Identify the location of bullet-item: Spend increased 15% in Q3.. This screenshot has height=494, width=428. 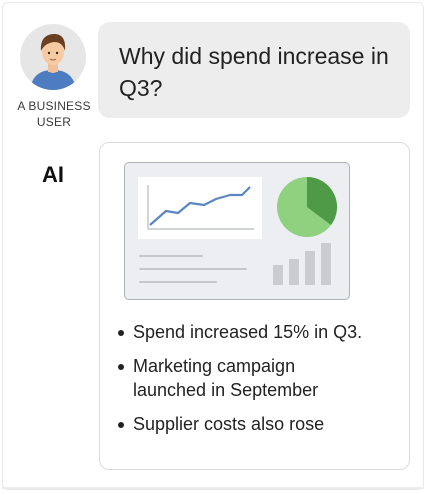
(239, 332).